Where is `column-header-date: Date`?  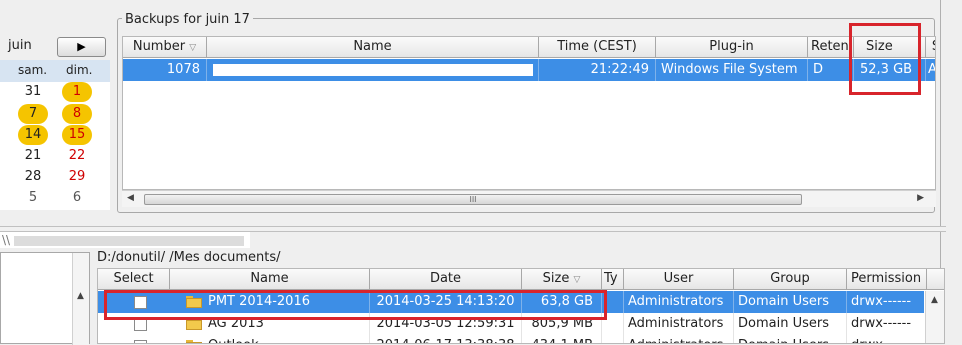
column-header-date: Date is located at coordinates (446, 279).